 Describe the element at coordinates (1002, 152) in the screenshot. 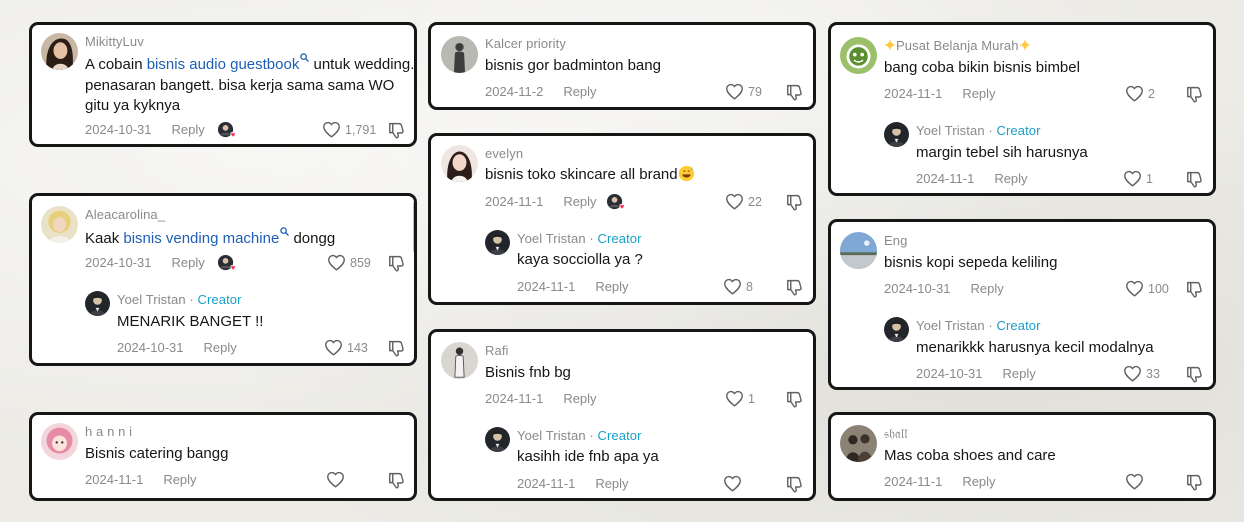

I see `reply-text: margin tebel sih harusnya` at that location.